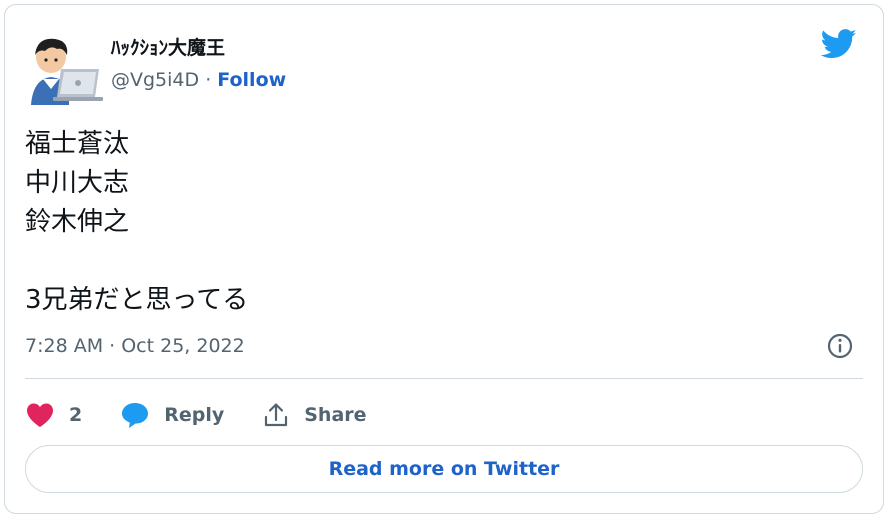 The image size is (890, 520). I want to click on tweet-timestamp: 7:28 AM · Oct 25, 2022, so click(135, 346).